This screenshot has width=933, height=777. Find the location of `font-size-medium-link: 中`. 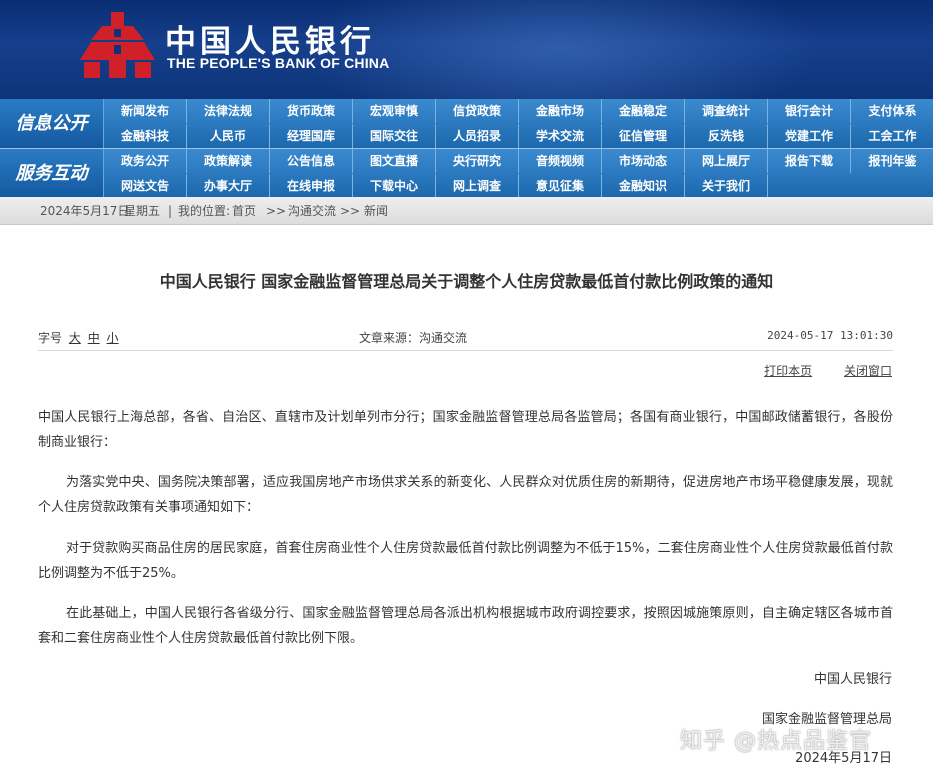

font-size-medium-link: 中 is located at coordinates (94, 338).